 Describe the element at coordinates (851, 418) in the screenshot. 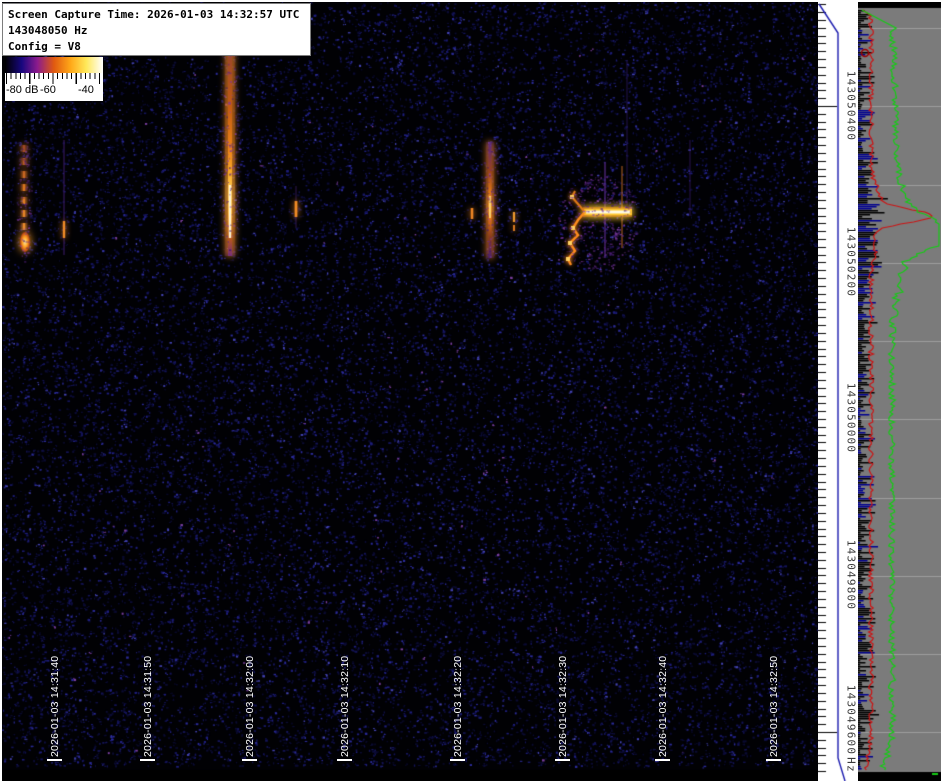

I see `freq-axis-label: 143050000` at that location.